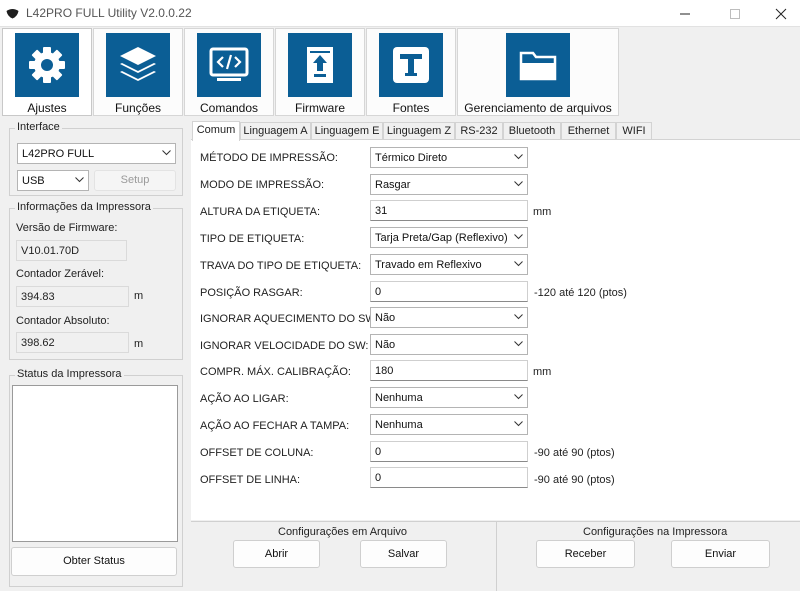 Image resolution: width=800 pixels, height=591 pixels. Describe the element at coordinates (138, 65) in the screenshot. I see `layers-icon` at that location.